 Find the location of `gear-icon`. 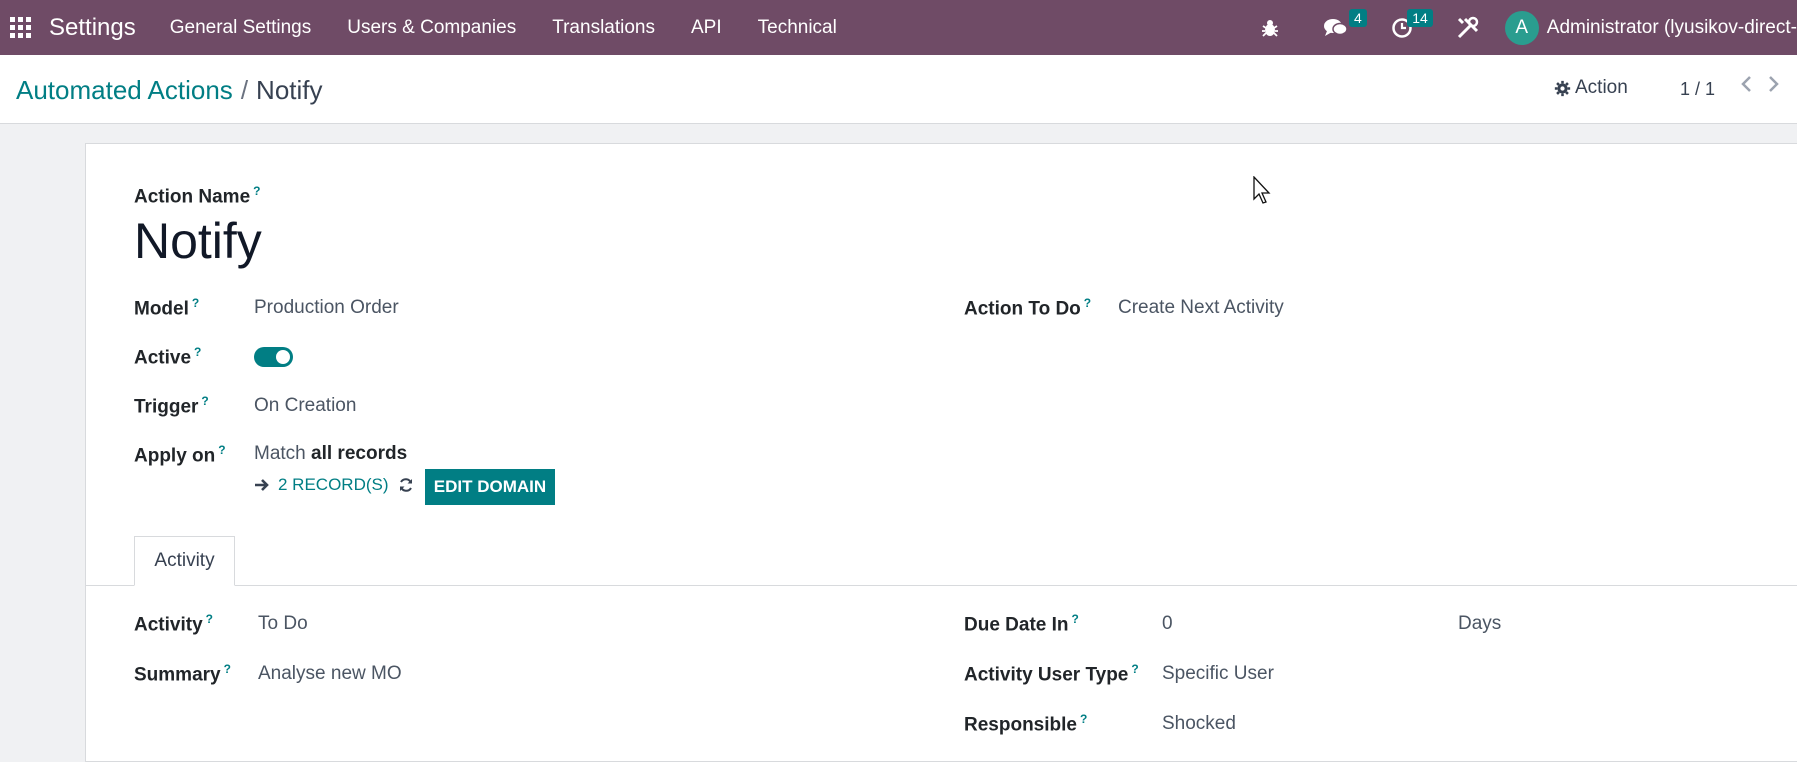

gear-icon is located at coordinates (1562, 88).